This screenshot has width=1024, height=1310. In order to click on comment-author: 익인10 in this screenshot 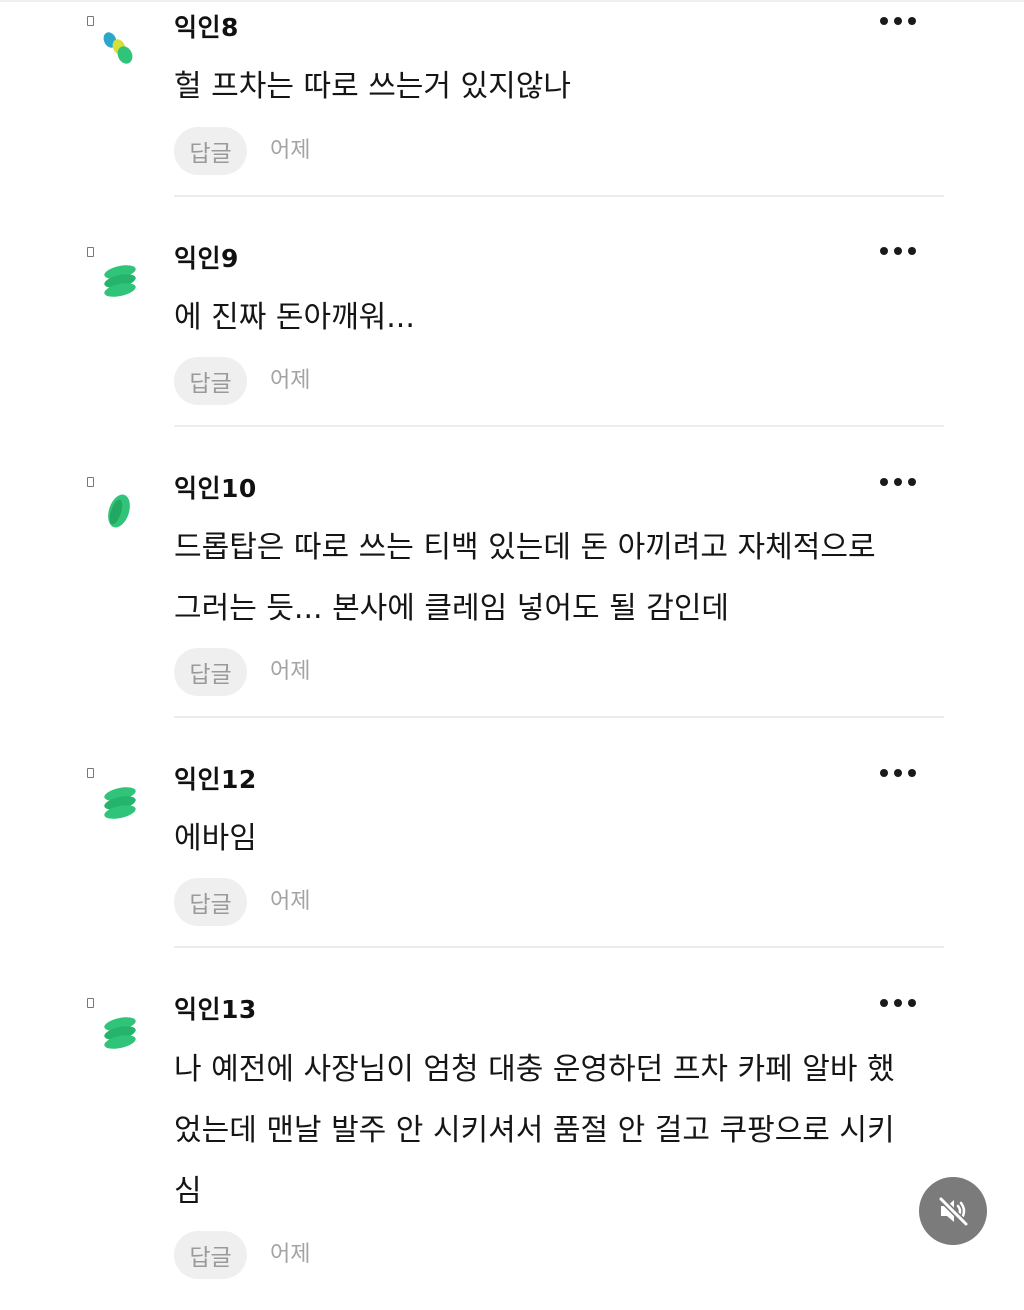, I will do `click(215, 489)`.